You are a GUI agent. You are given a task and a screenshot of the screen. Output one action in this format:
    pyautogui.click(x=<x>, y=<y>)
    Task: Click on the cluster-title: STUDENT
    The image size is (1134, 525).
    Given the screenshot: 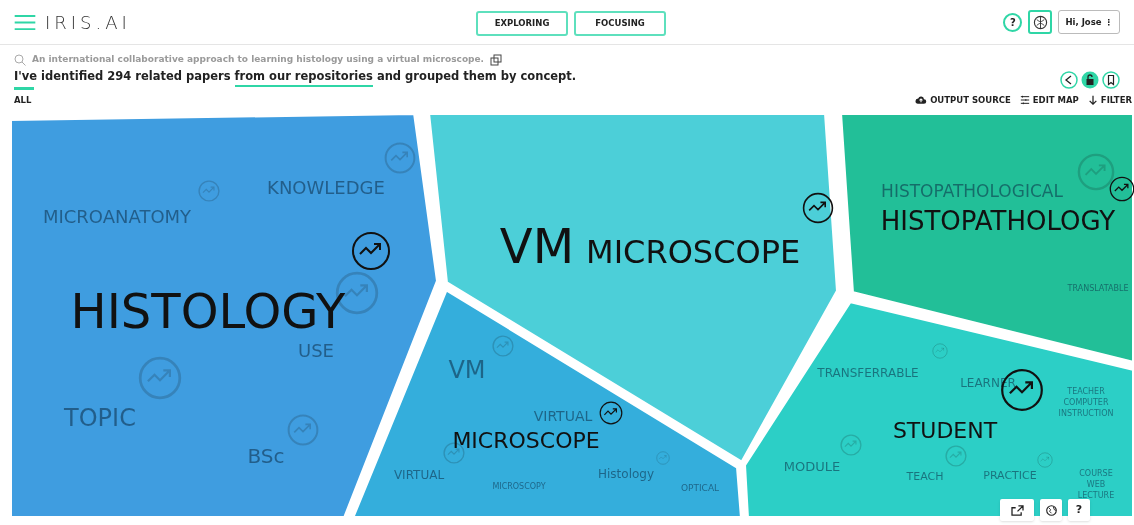 What is the action you would take?
    pyautogui.click(x=945, y=431)
    